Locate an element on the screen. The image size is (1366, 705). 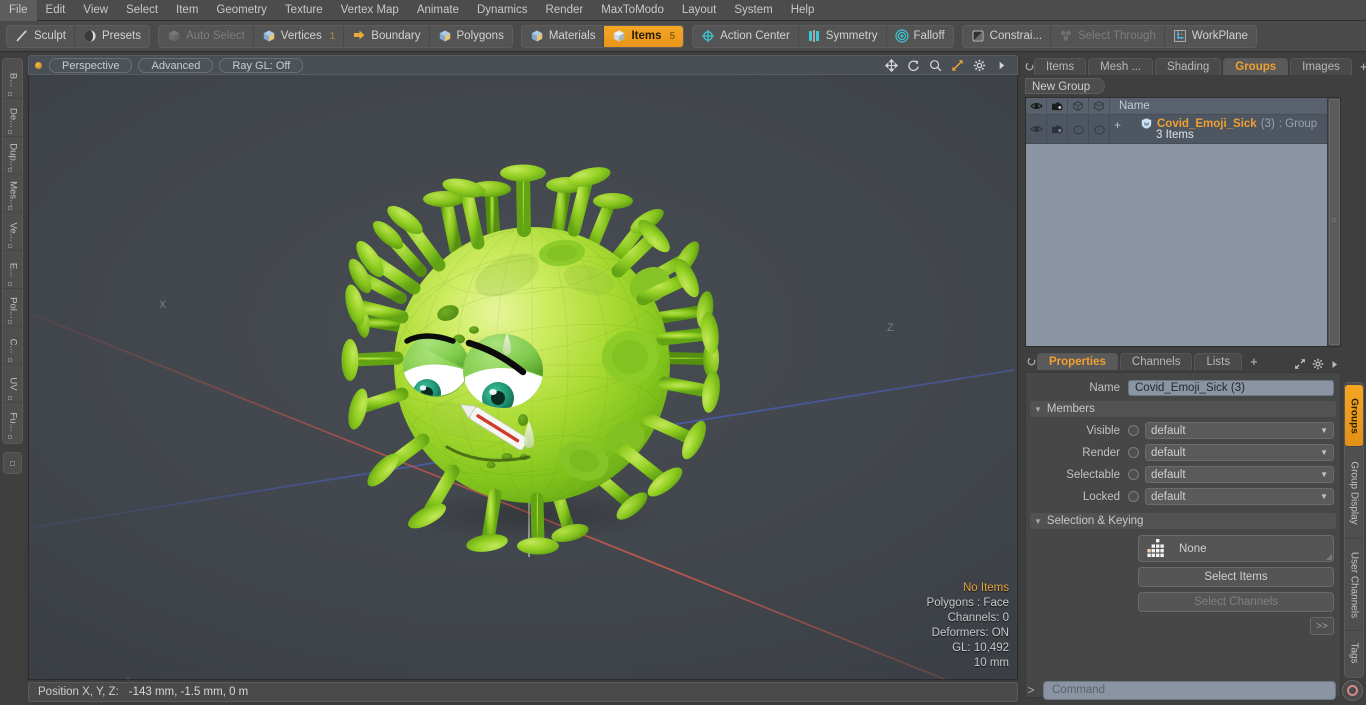
rtab-groups: Groups is located at coordinates (1354, 416).